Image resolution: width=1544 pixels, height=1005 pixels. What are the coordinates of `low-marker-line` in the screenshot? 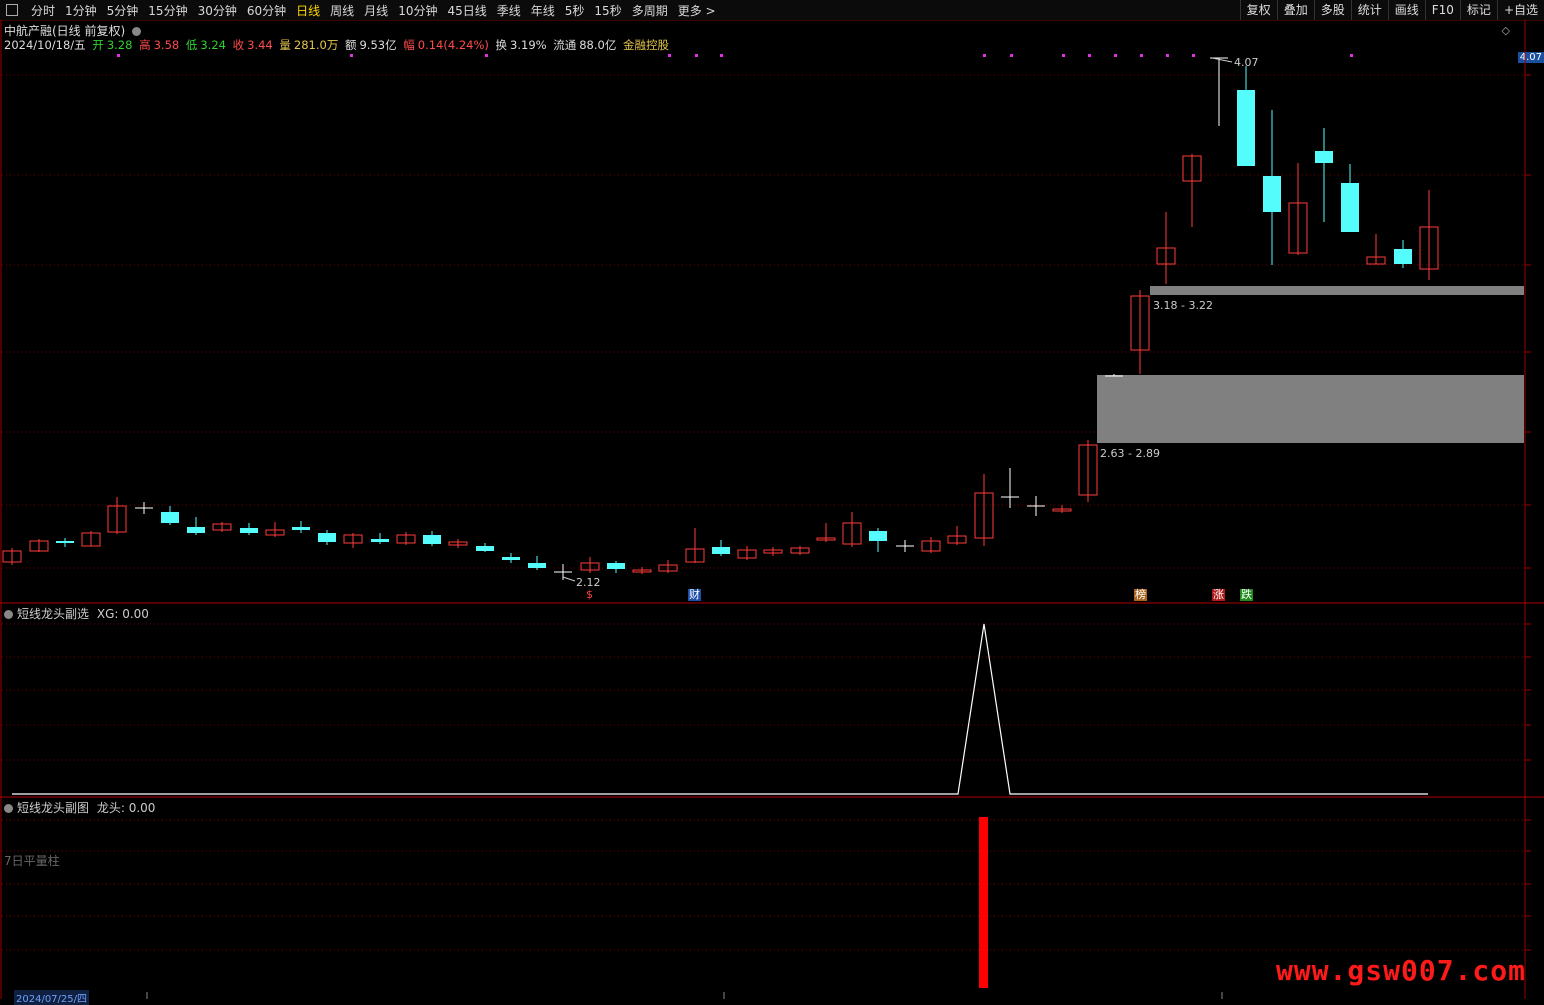 It's located at (569, 579).